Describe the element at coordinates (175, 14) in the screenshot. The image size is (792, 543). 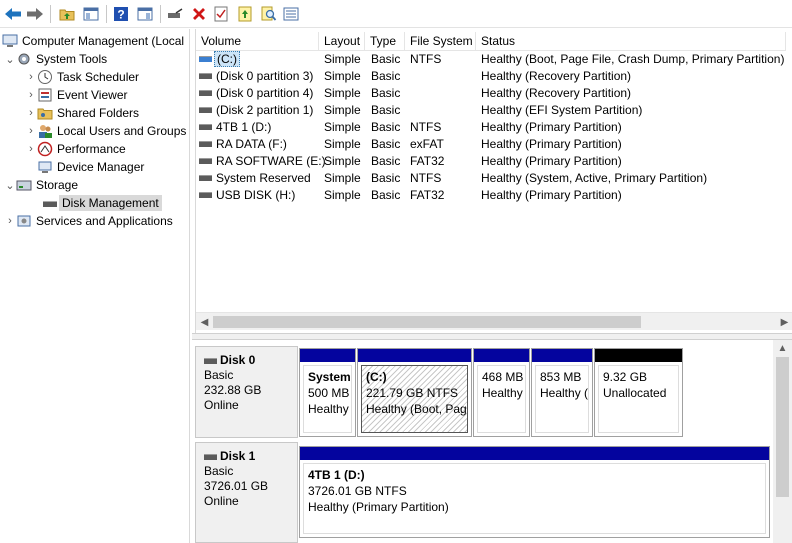
I see `connect-drive-icon` at that location.